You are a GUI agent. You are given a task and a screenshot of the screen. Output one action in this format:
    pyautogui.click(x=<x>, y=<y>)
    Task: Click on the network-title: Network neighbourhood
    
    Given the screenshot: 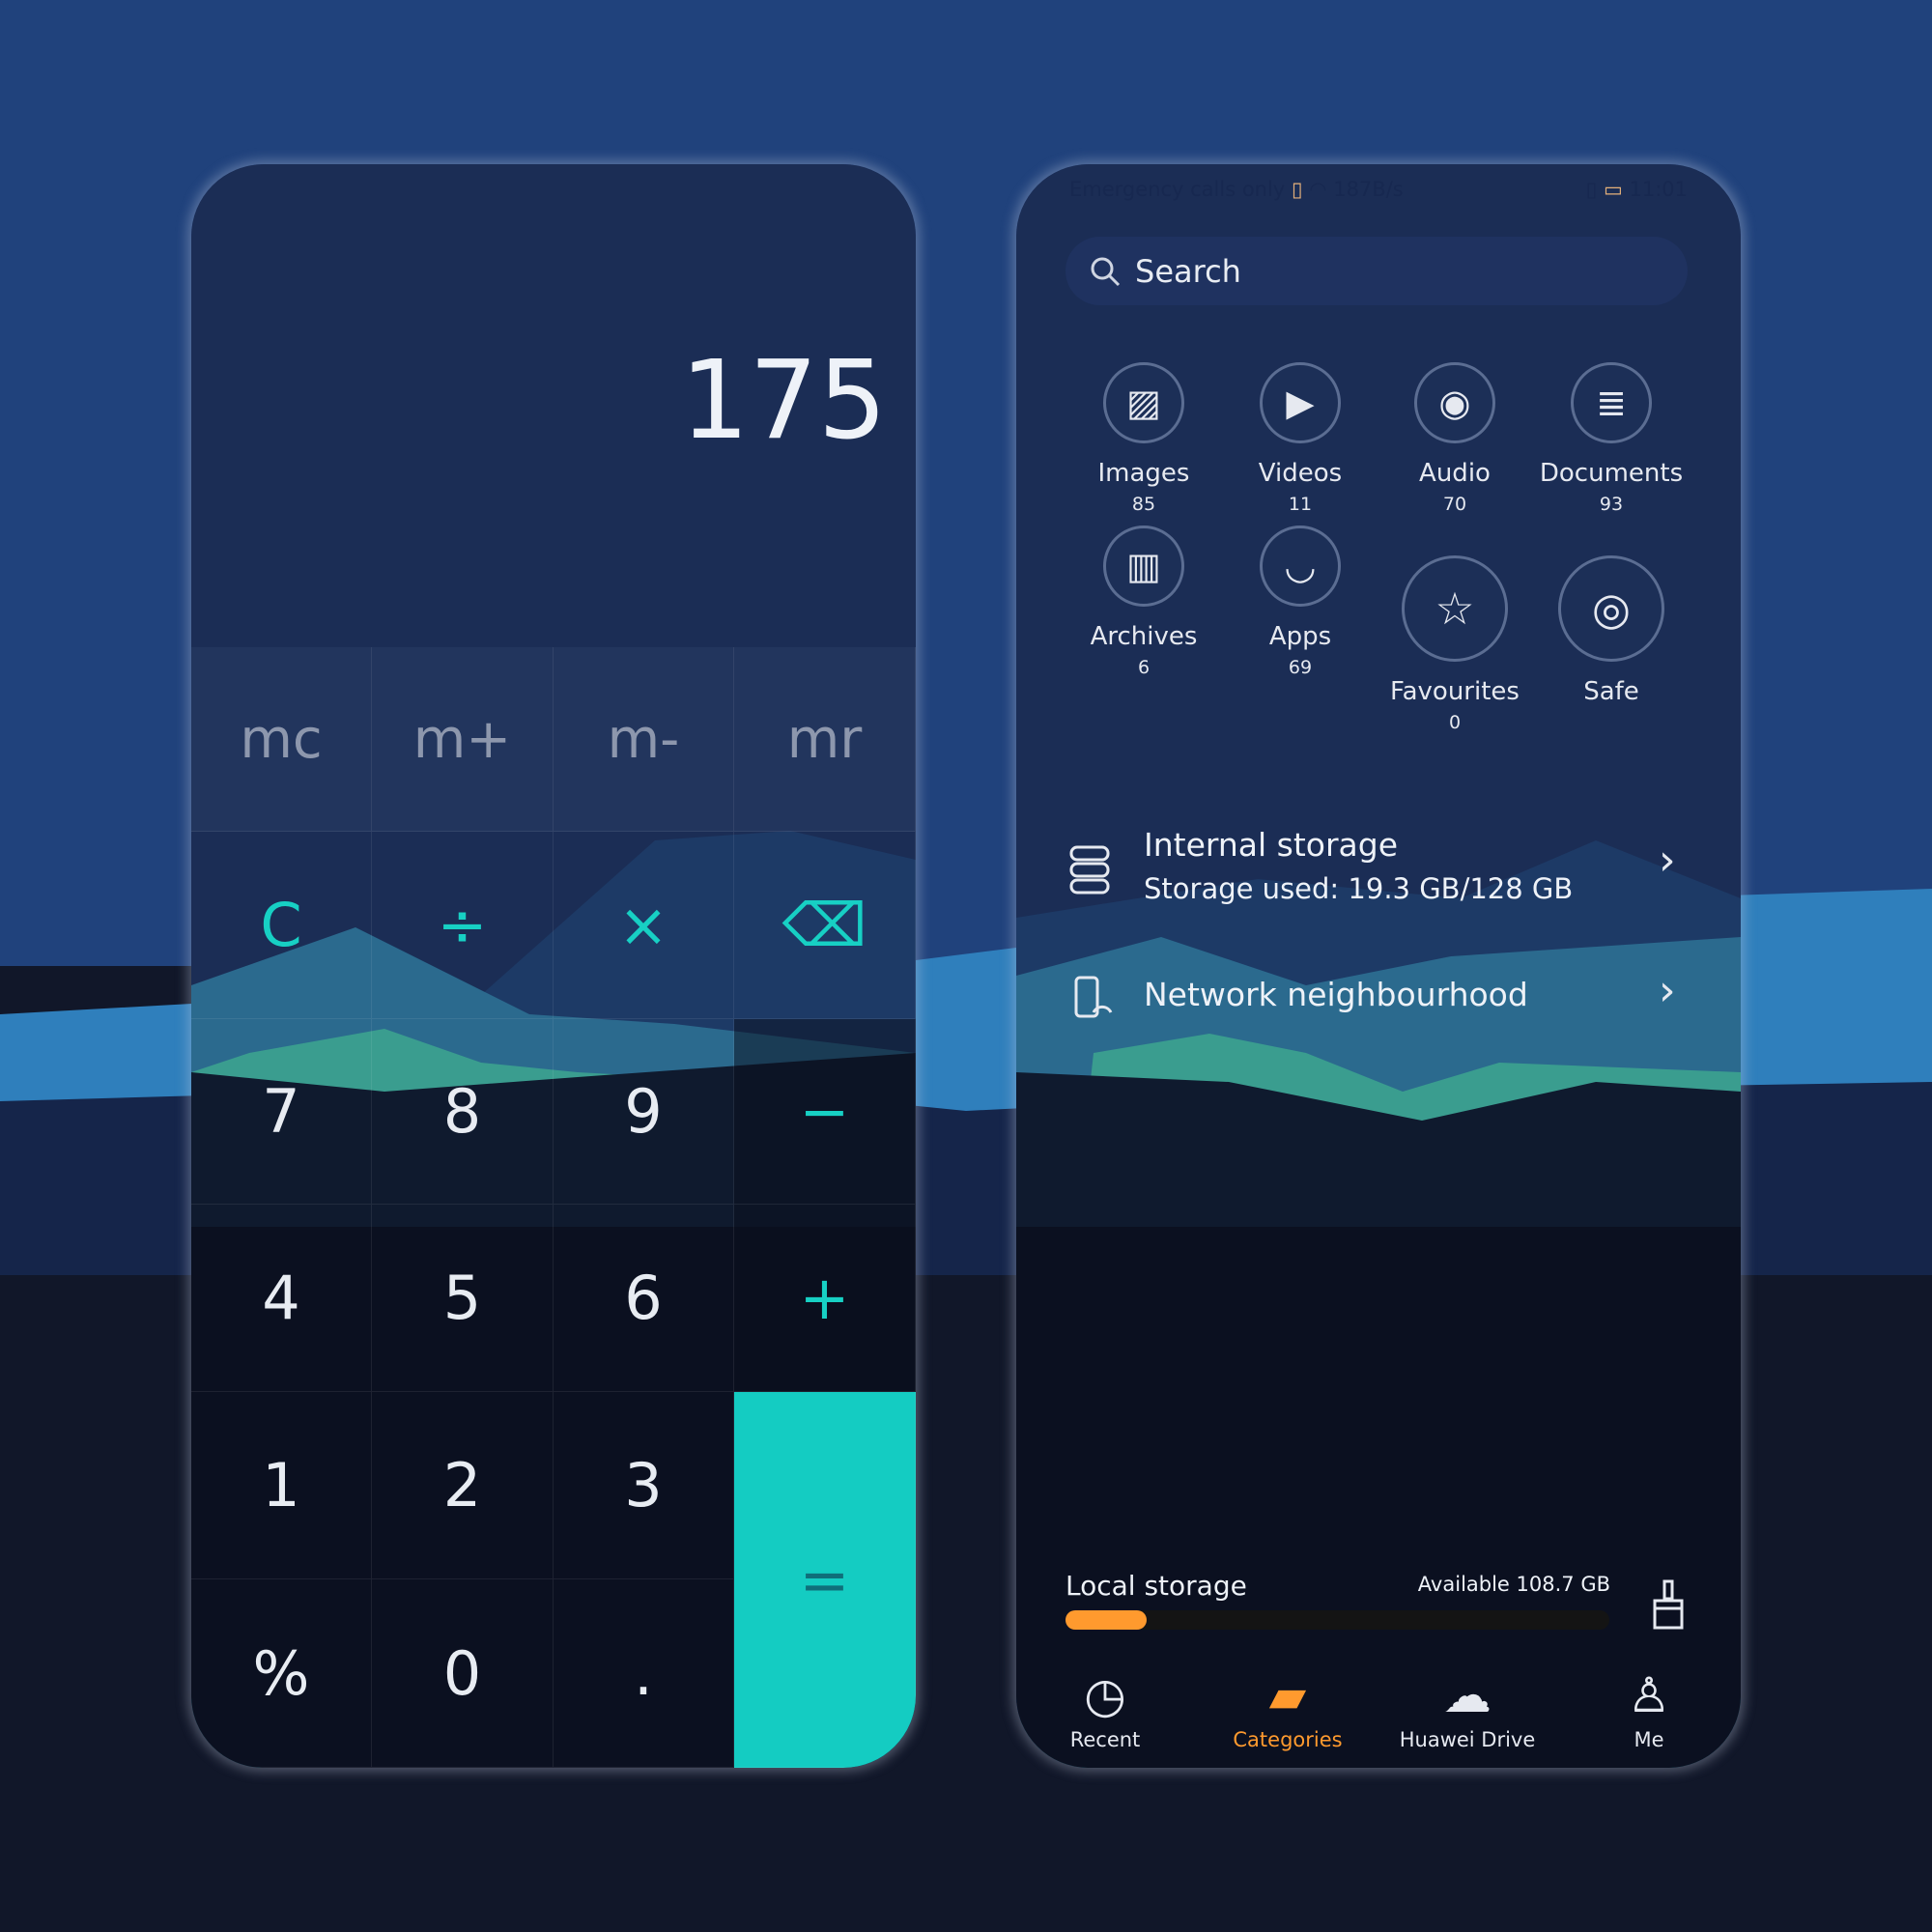 What is the action you would take?
    pyautogui.click(x=1336, y=995)
    